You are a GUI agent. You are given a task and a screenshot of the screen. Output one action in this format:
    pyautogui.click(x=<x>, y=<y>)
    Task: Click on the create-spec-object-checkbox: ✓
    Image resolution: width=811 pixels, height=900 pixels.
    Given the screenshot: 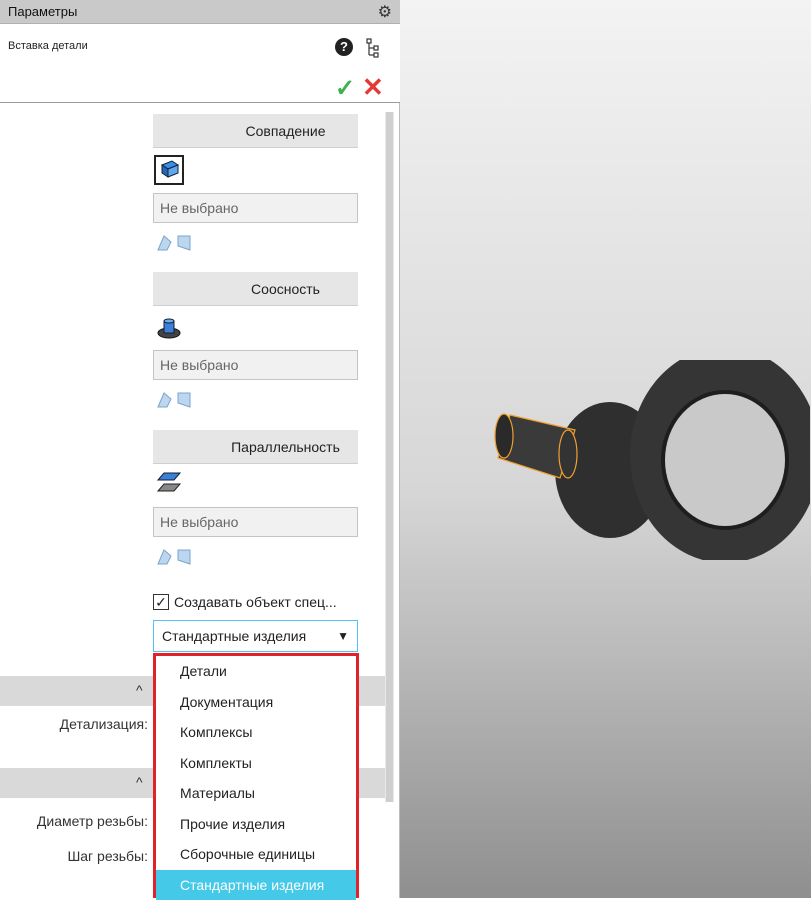 What is the action you would take?
    pyautogui.click(x=161, y=602)
    